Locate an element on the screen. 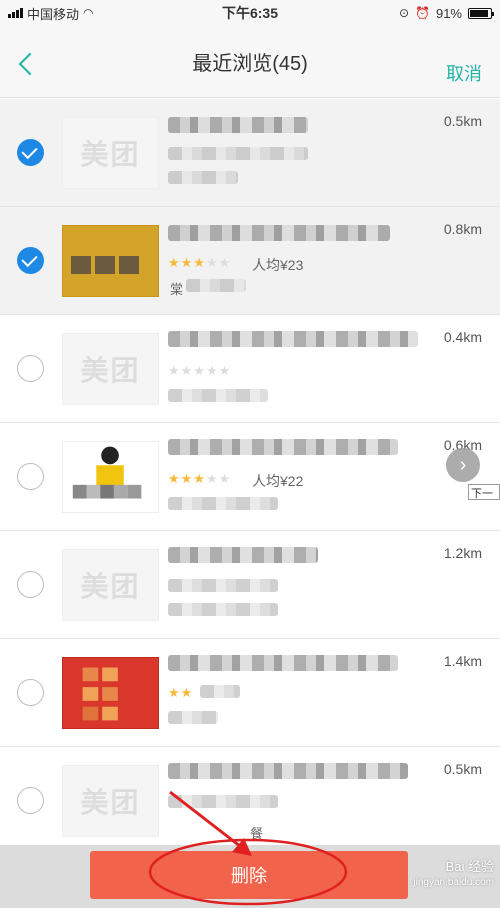 The image size is (500, 908). list-item: ★★★★★ 人均¥23 棠 0.8km is located at coordinates (250, 261).